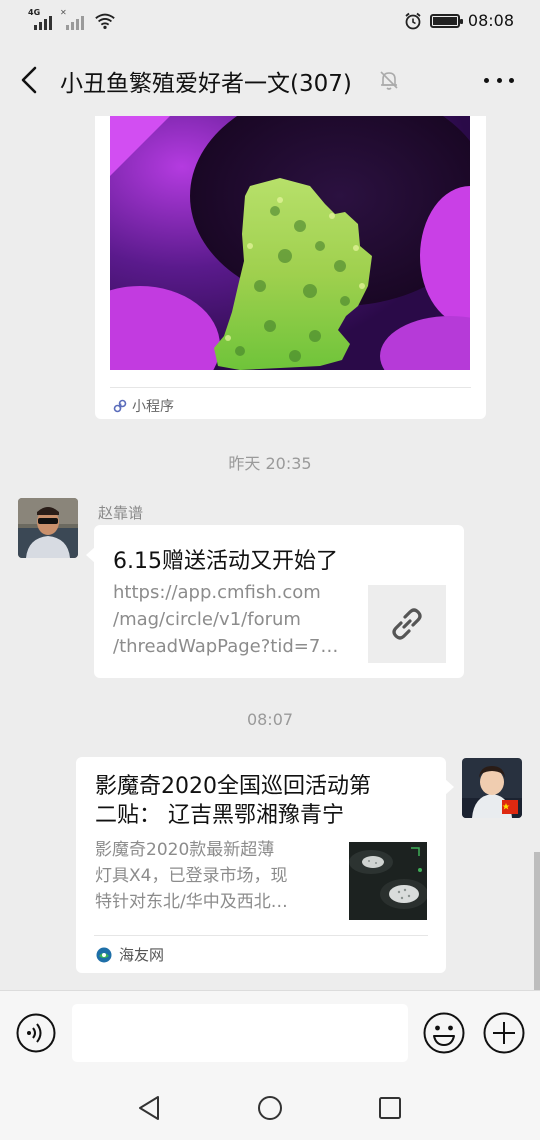 Image resolution: width=540 pixels, height=1140 pixels. I want to click on status-left: 4G ✕, so click(72, 19).